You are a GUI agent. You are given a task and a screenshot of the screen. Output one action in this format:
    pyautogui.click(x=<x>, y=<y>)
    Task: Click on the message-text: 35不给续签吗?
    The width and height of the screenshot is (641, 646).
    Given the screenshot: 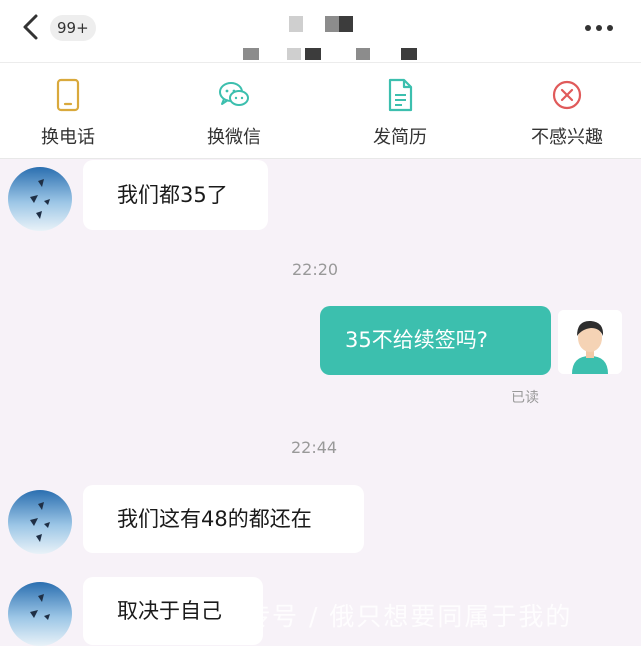 What is the action you would take?
    pyautogui.click(x=416, y=340)
    